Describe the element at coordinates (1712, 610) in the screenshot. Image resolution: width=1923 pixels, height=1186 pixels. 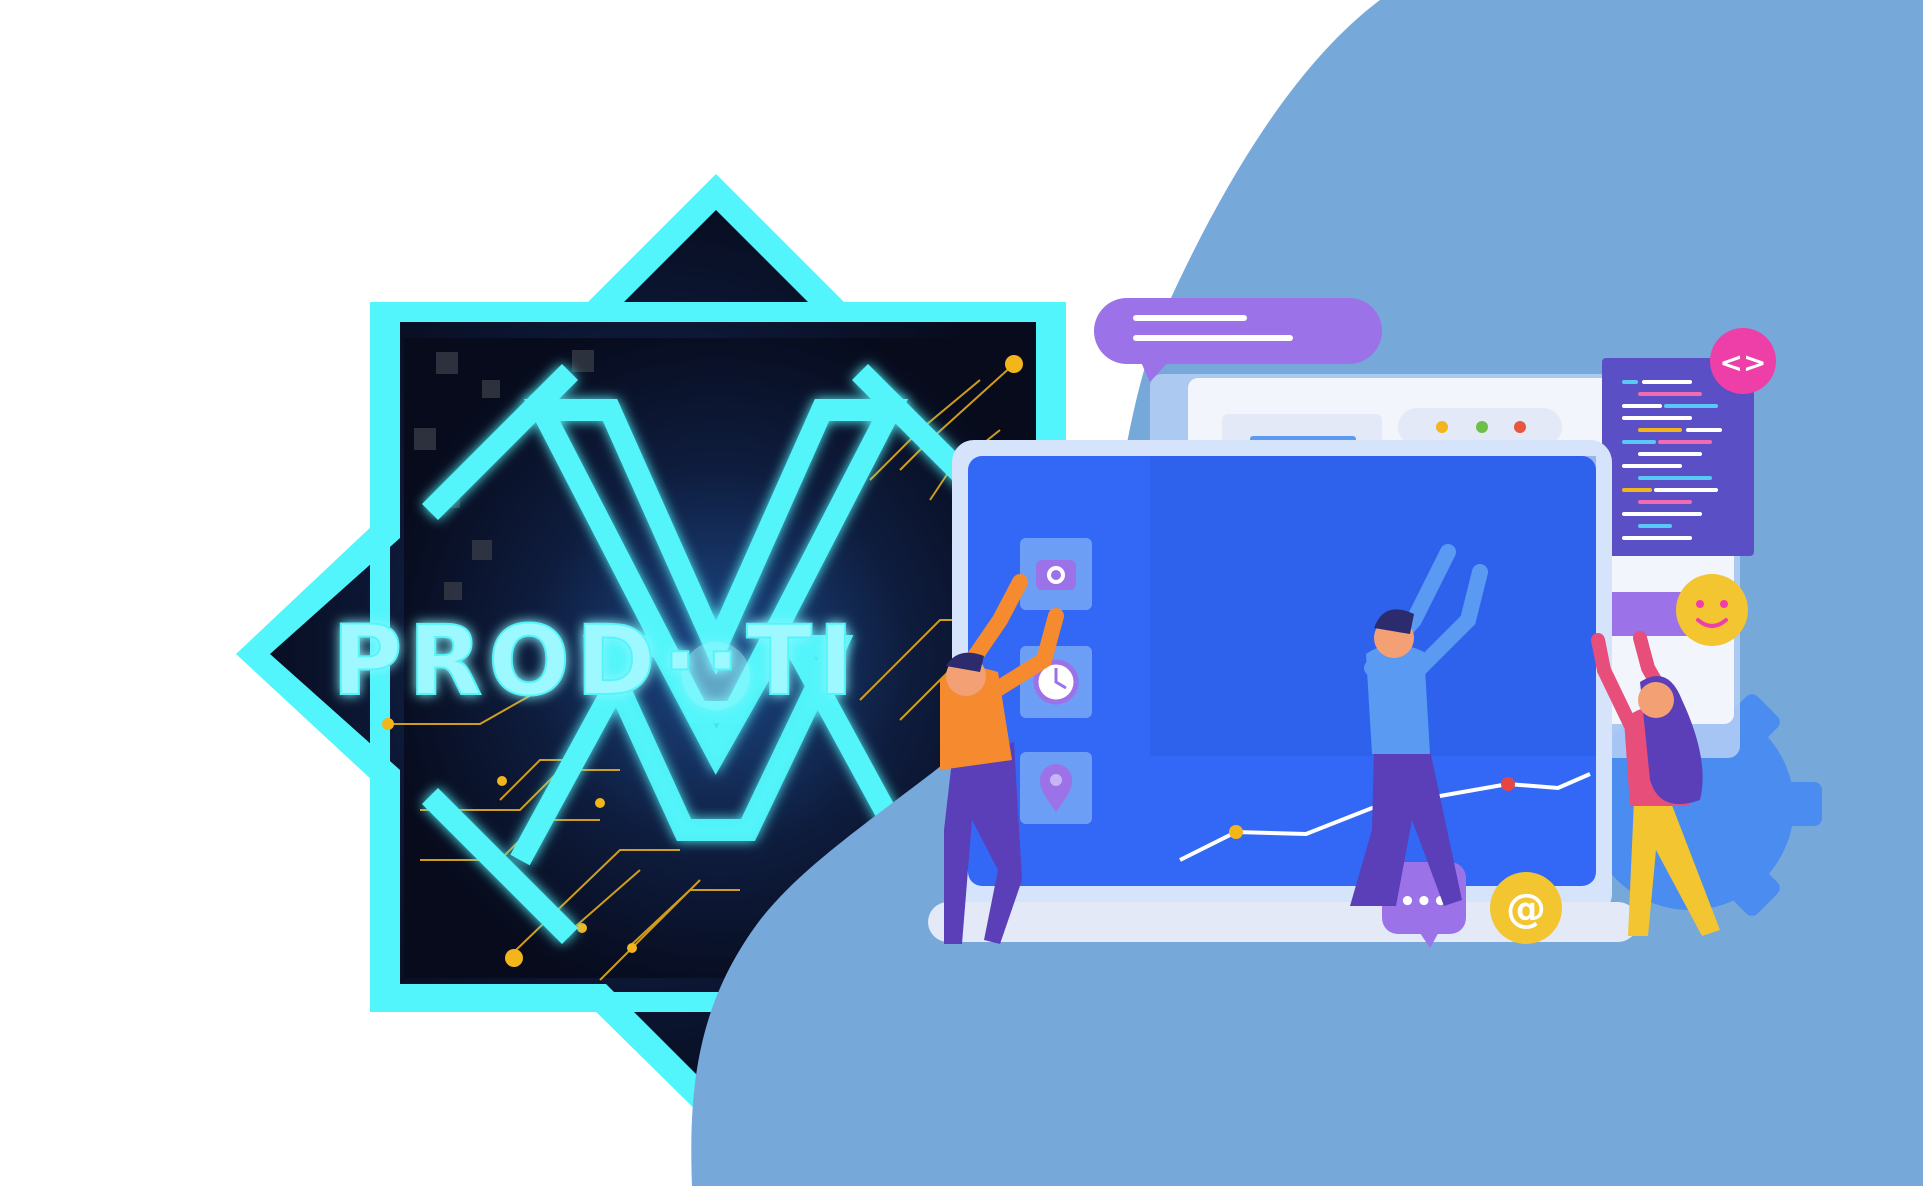
I see `smiley-icon` at that location.